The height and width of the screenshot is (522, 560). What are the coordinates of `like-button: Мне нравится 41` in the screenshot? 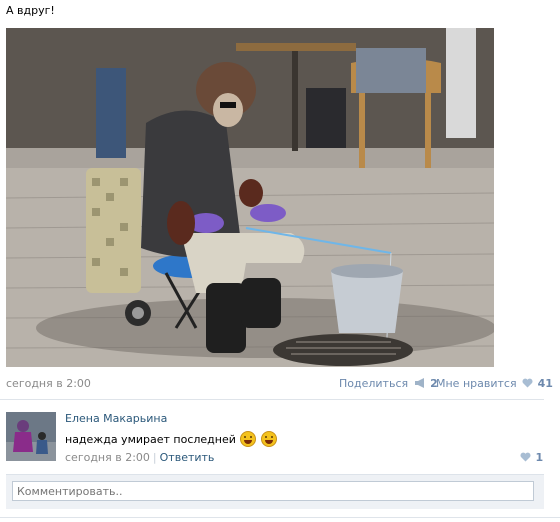 It's located at (494, 383).